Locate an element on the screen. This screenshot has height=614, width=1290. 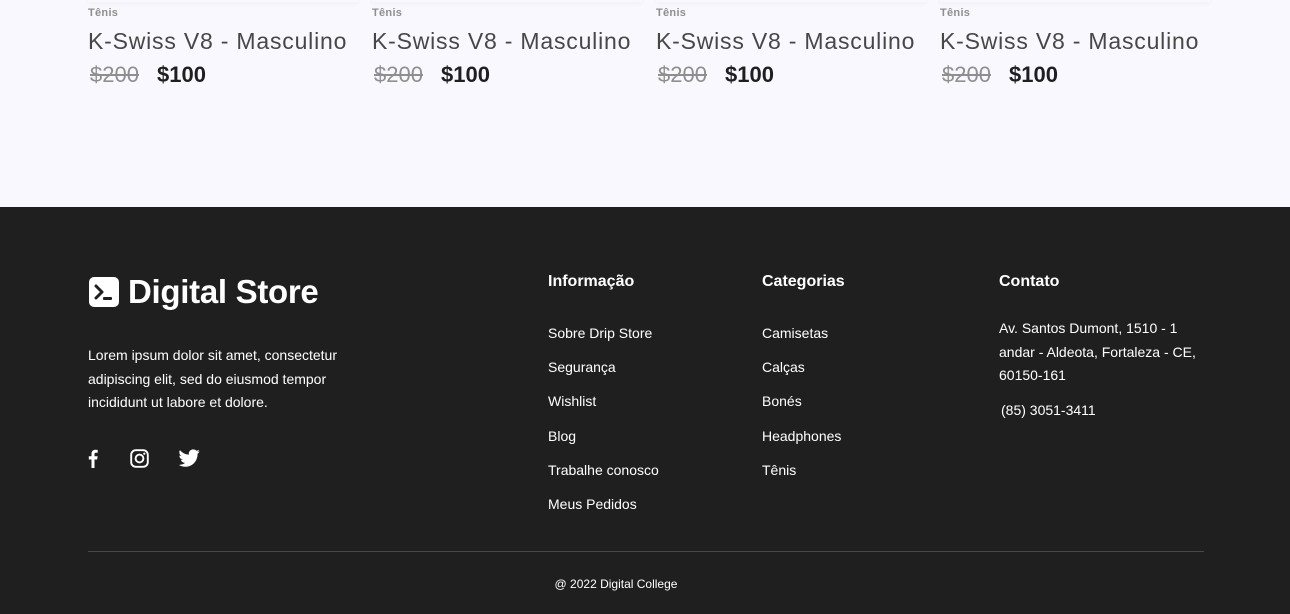
facebook-icon is located at coordinates (93, 458).